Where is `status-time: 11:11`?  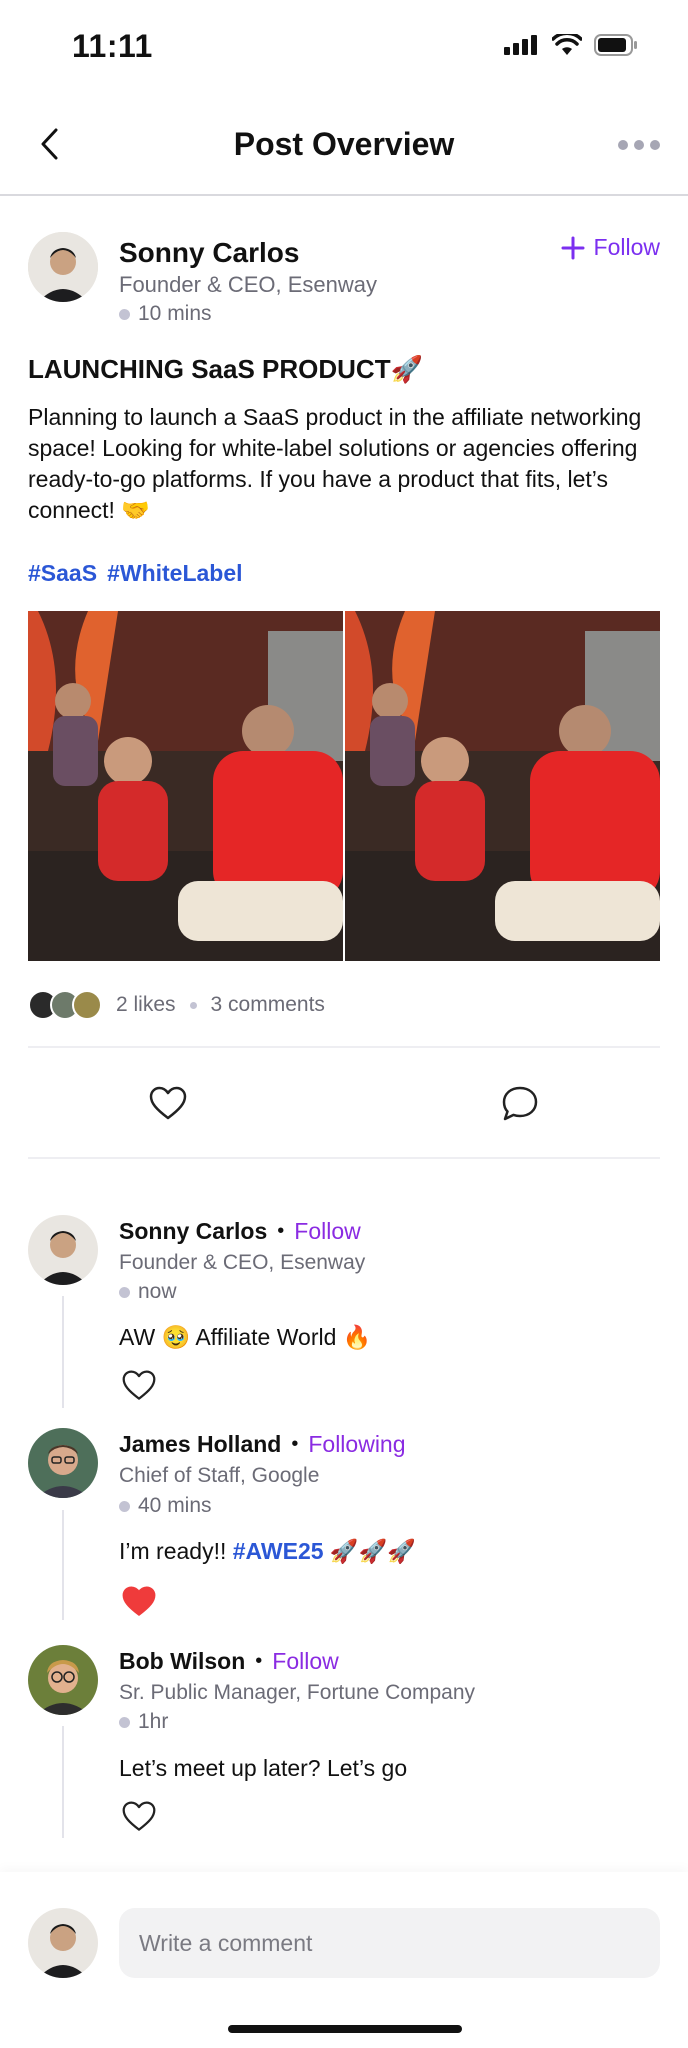
status-time: 11:11 is located at coordinates (112, 46).